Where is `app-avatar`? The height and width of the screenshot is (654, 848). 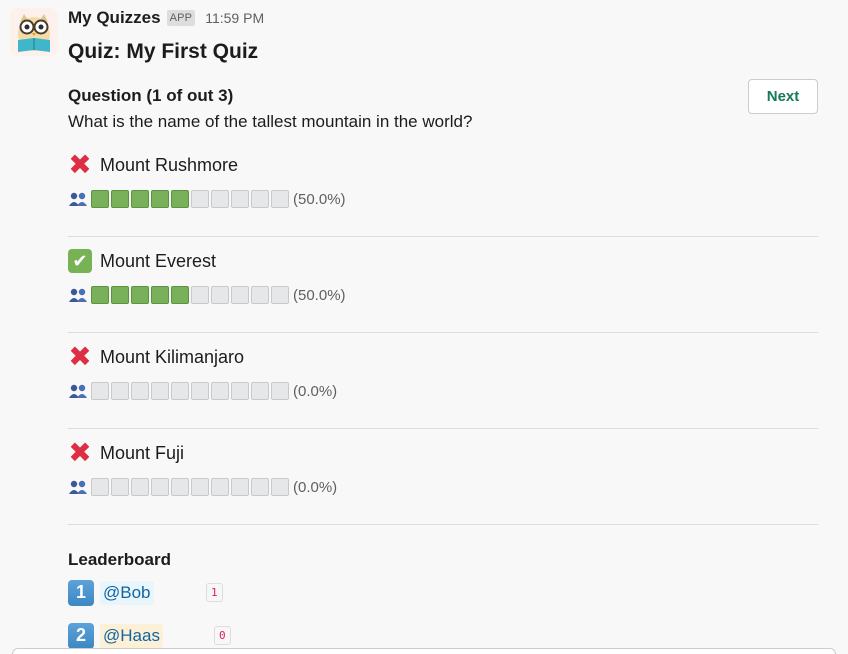
app-avatar is located at coordinates (34, 32).